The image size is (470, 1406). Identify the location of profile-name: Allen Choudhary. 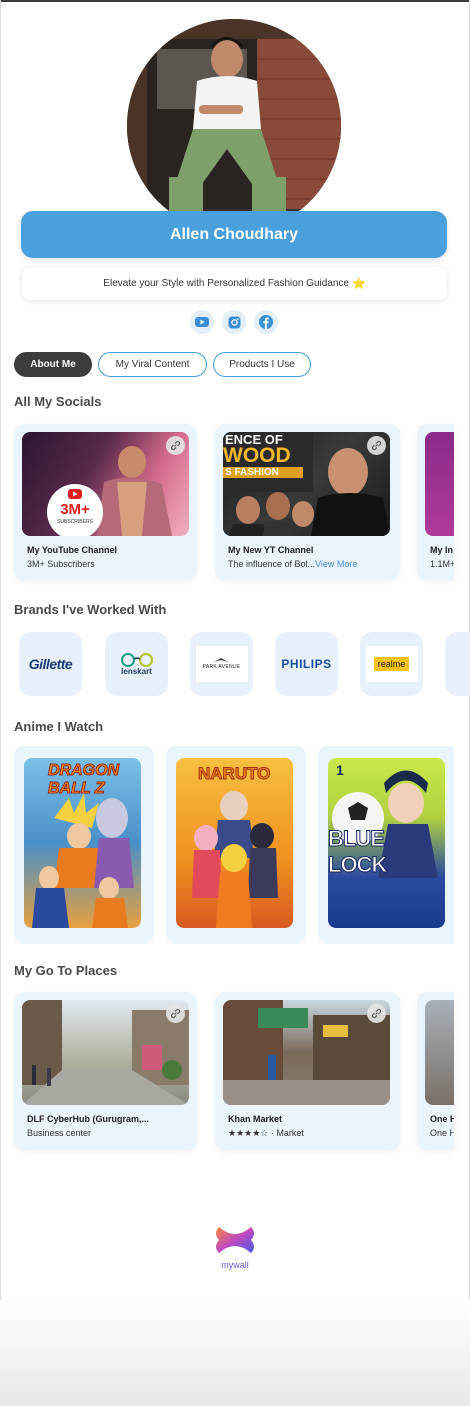
(234, 234).